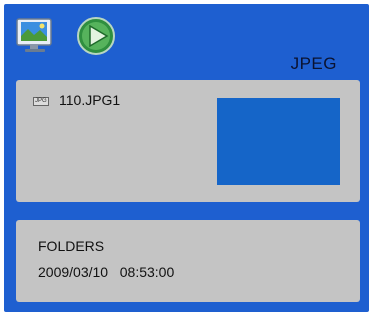 Image resolution: width=373 pixels, height=316 pixels. Describe the element at coordinates (73, 272) in the screenshot. I see `date-value: 2009/03/10` at that location.